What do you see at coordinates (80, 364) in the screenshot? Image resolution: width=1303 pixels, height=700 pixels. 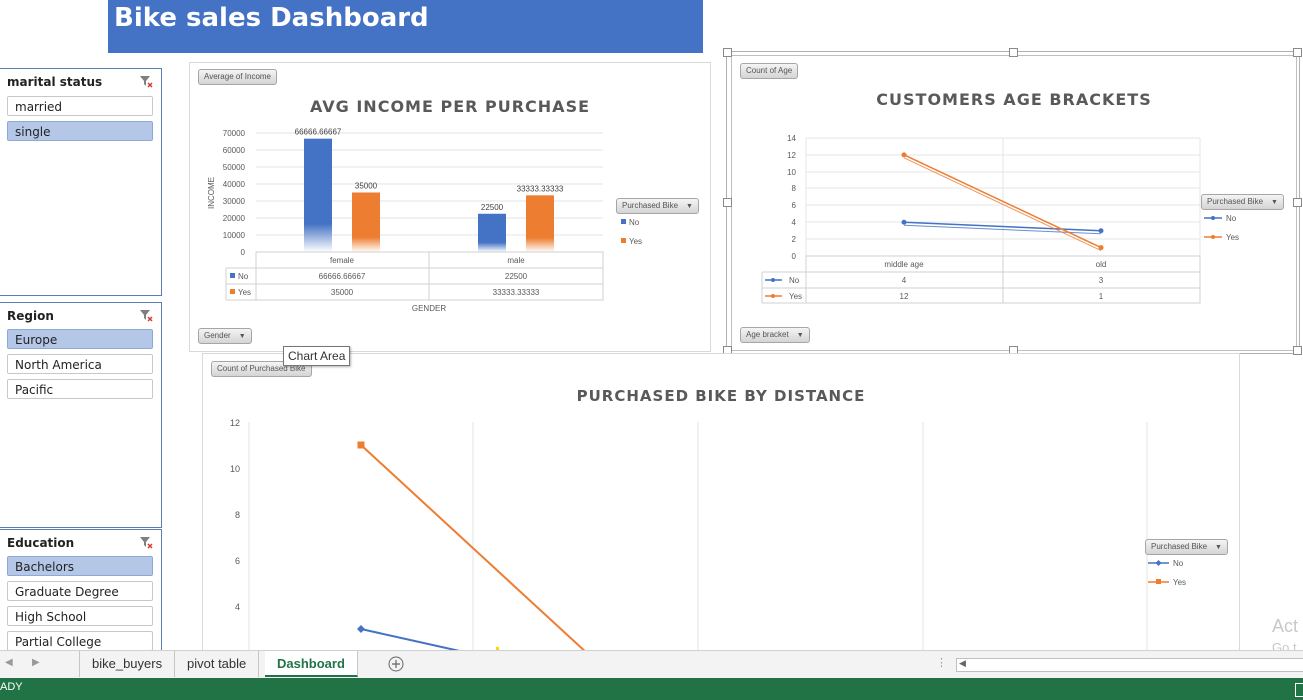 I see `slicer-item-north-america: North America` at bounding box center [80, 364].